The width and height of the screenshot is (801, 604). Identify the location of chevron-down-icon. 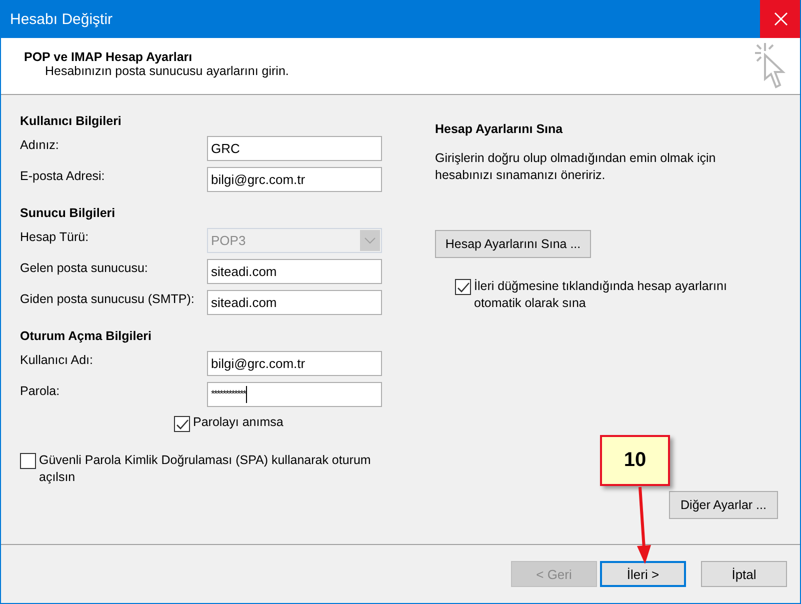
(370, 240).